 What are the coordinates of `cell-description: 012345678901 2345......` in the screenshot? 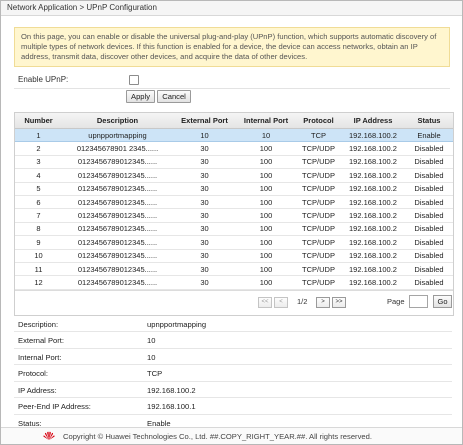 It's located at (117, 148).